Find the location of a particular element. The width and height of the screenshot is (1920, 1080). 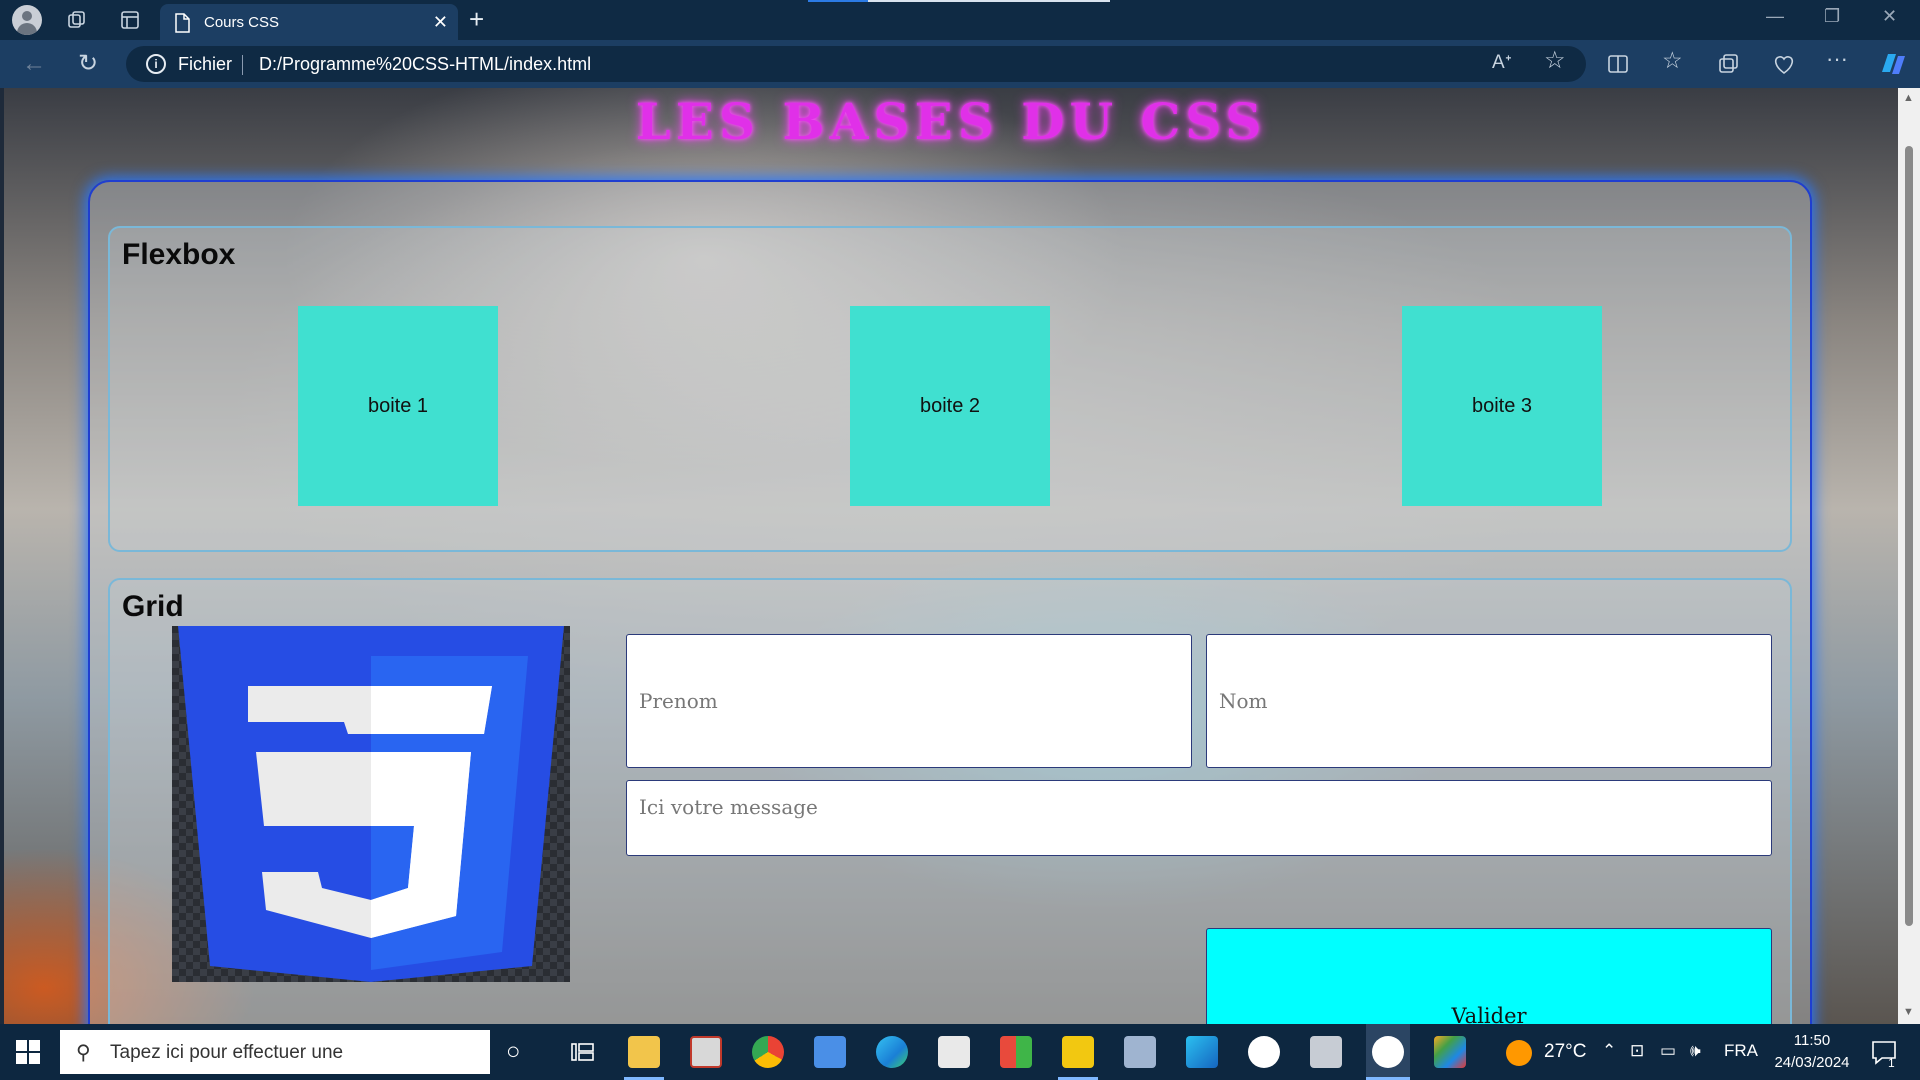

show-hidden-icons-icon: ⌃ is located at coordinates (1609, 1051).